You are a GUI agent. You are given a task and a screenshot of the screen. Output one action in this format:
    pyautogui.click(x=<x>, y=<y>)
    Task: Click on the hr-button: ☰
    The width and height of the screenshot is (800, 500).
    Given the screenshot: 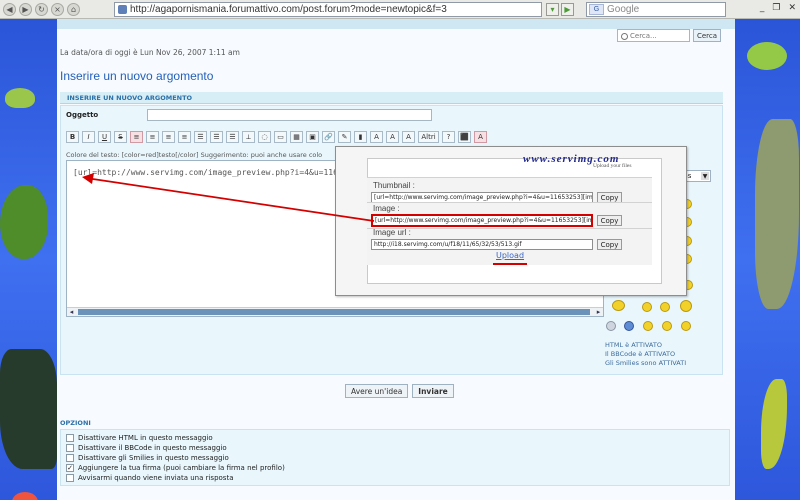 What is the action you would take?
    pyautogui.click(x=232, y=137)
    